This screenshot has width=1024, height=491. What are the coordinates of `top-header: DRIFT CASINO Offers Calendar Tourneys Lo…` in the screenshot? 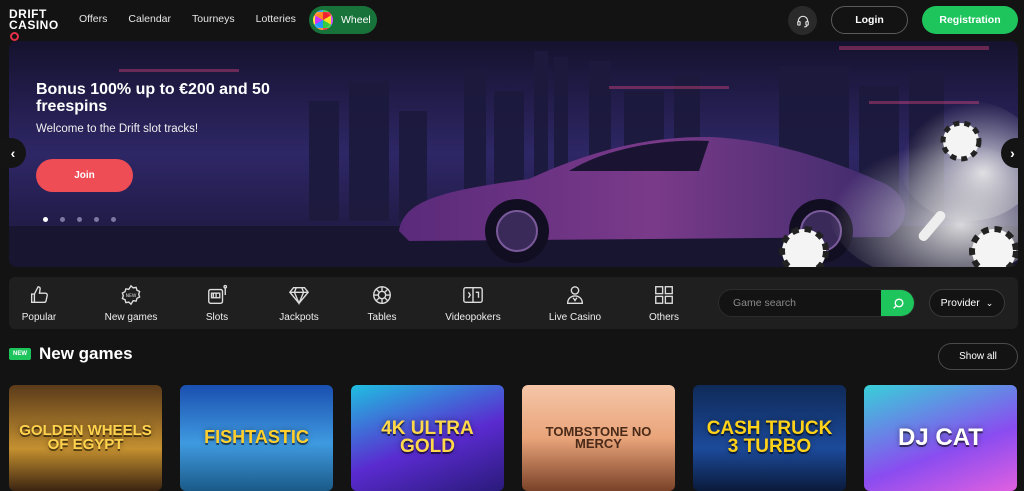 It's located at (512, 21).